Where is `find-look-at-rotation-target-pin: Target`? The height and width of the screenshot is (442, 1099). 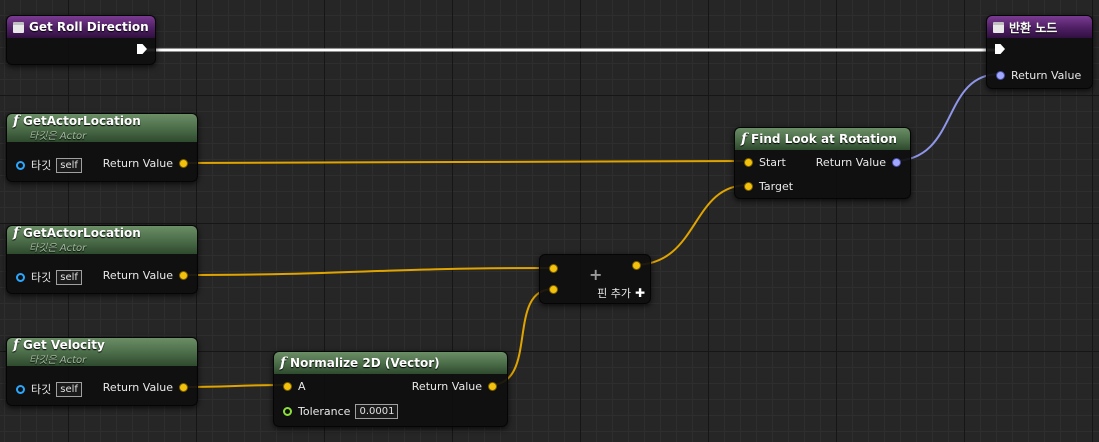 find-look-at-rotation-target-pin: Target is located at coordinates (768, 186).